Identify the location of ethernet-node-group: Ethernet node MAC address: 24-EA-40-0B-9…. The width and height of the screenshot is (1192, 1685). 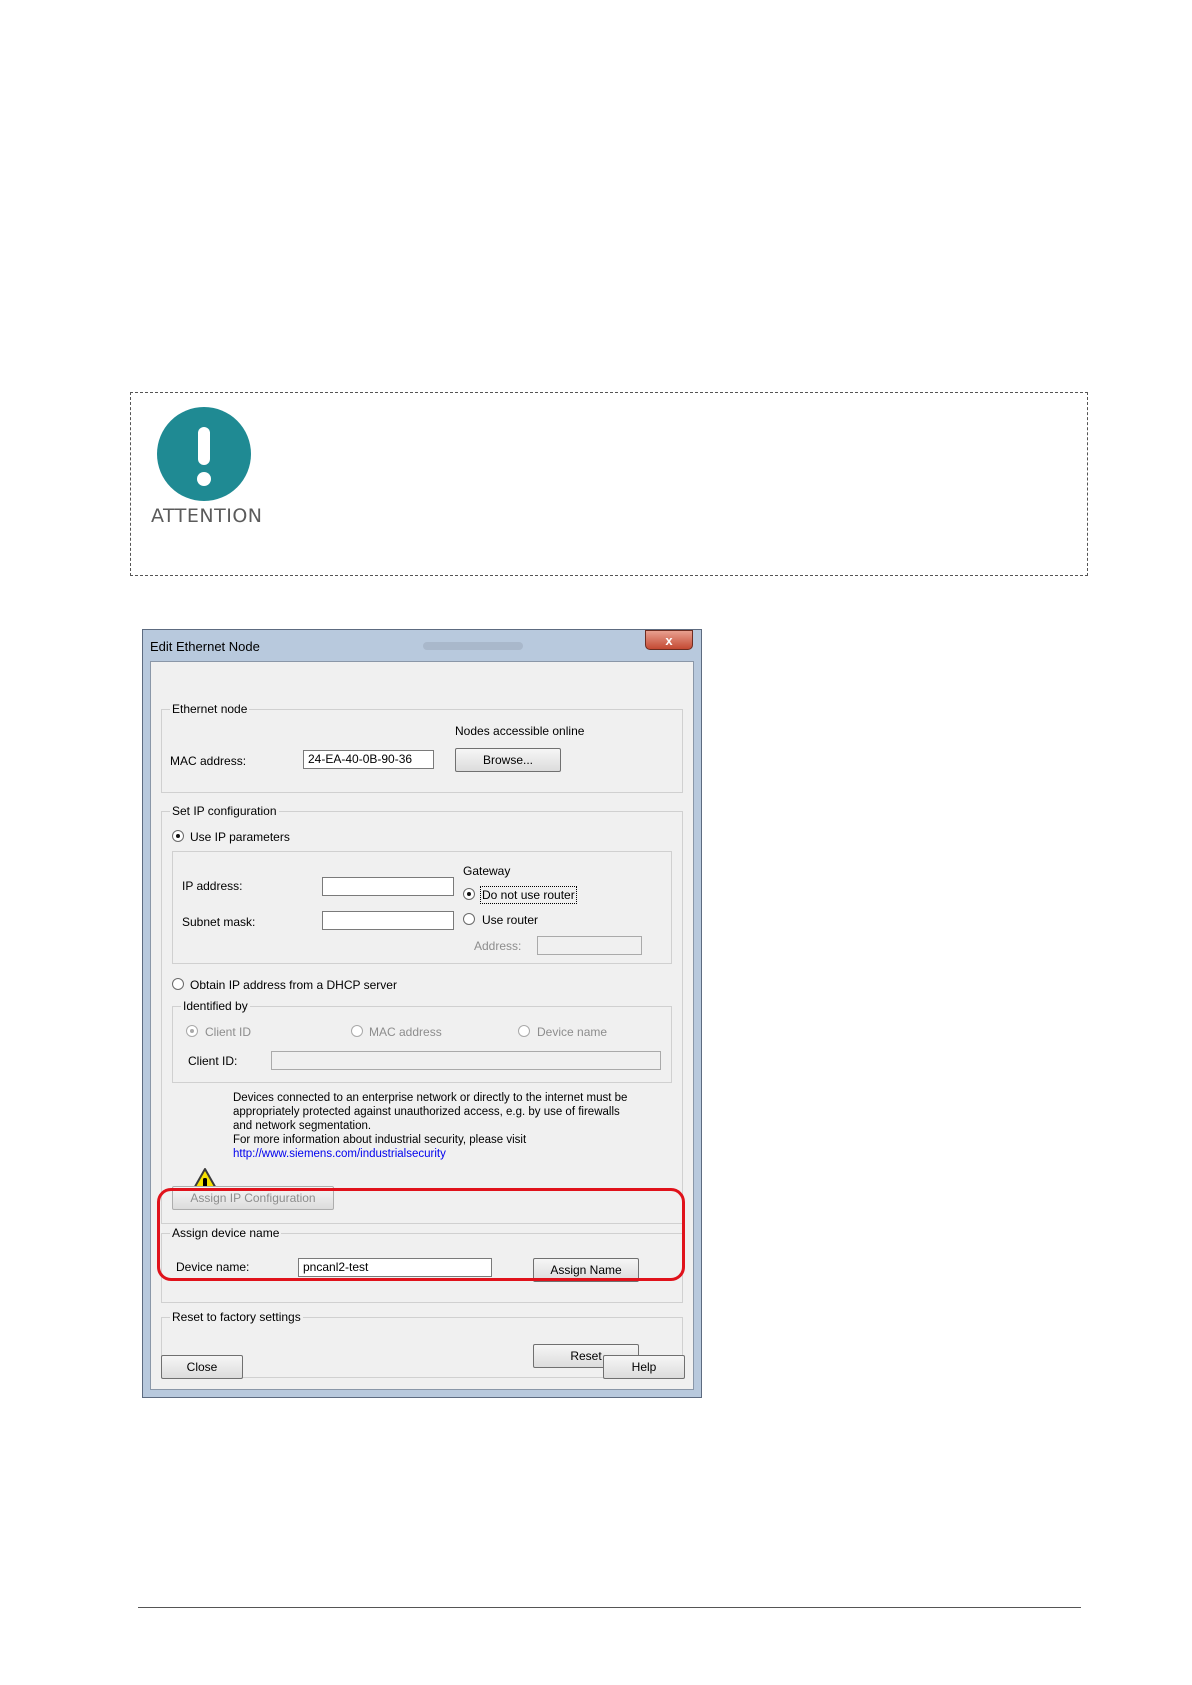
(422, 747).